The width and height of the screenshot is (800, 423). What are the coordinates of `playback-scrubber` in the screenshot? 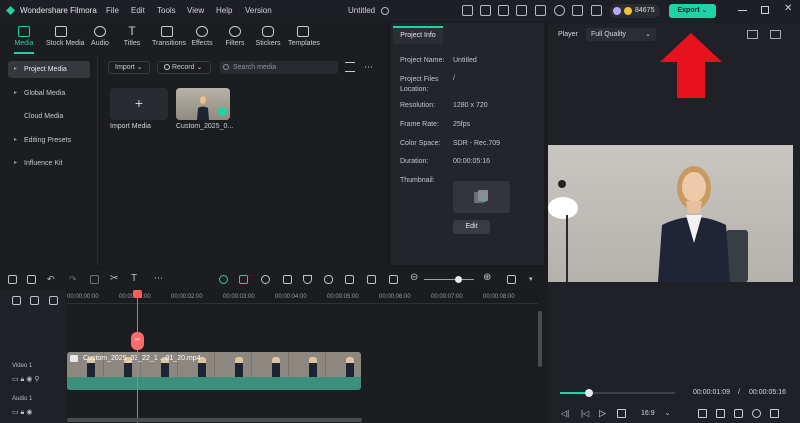 It's located at (588, 393).